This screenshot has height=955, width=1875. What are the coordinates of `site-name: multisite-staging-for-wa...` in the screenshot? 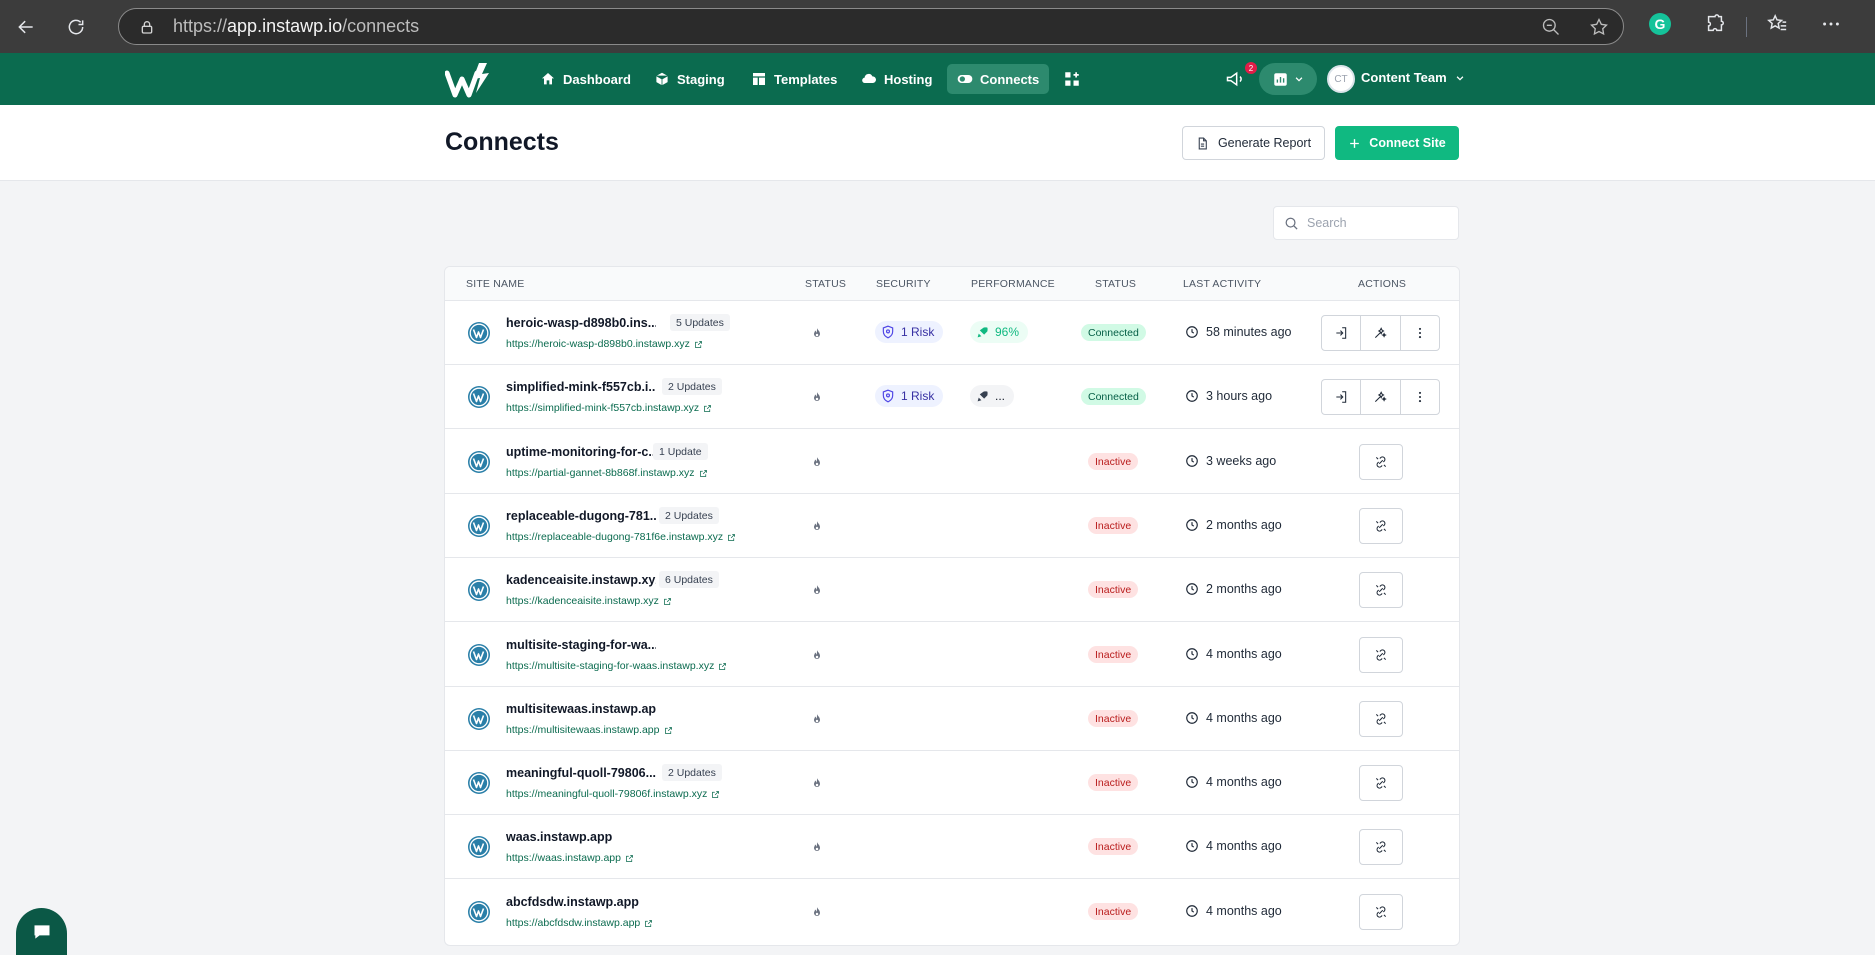 It's located at (581, 645).